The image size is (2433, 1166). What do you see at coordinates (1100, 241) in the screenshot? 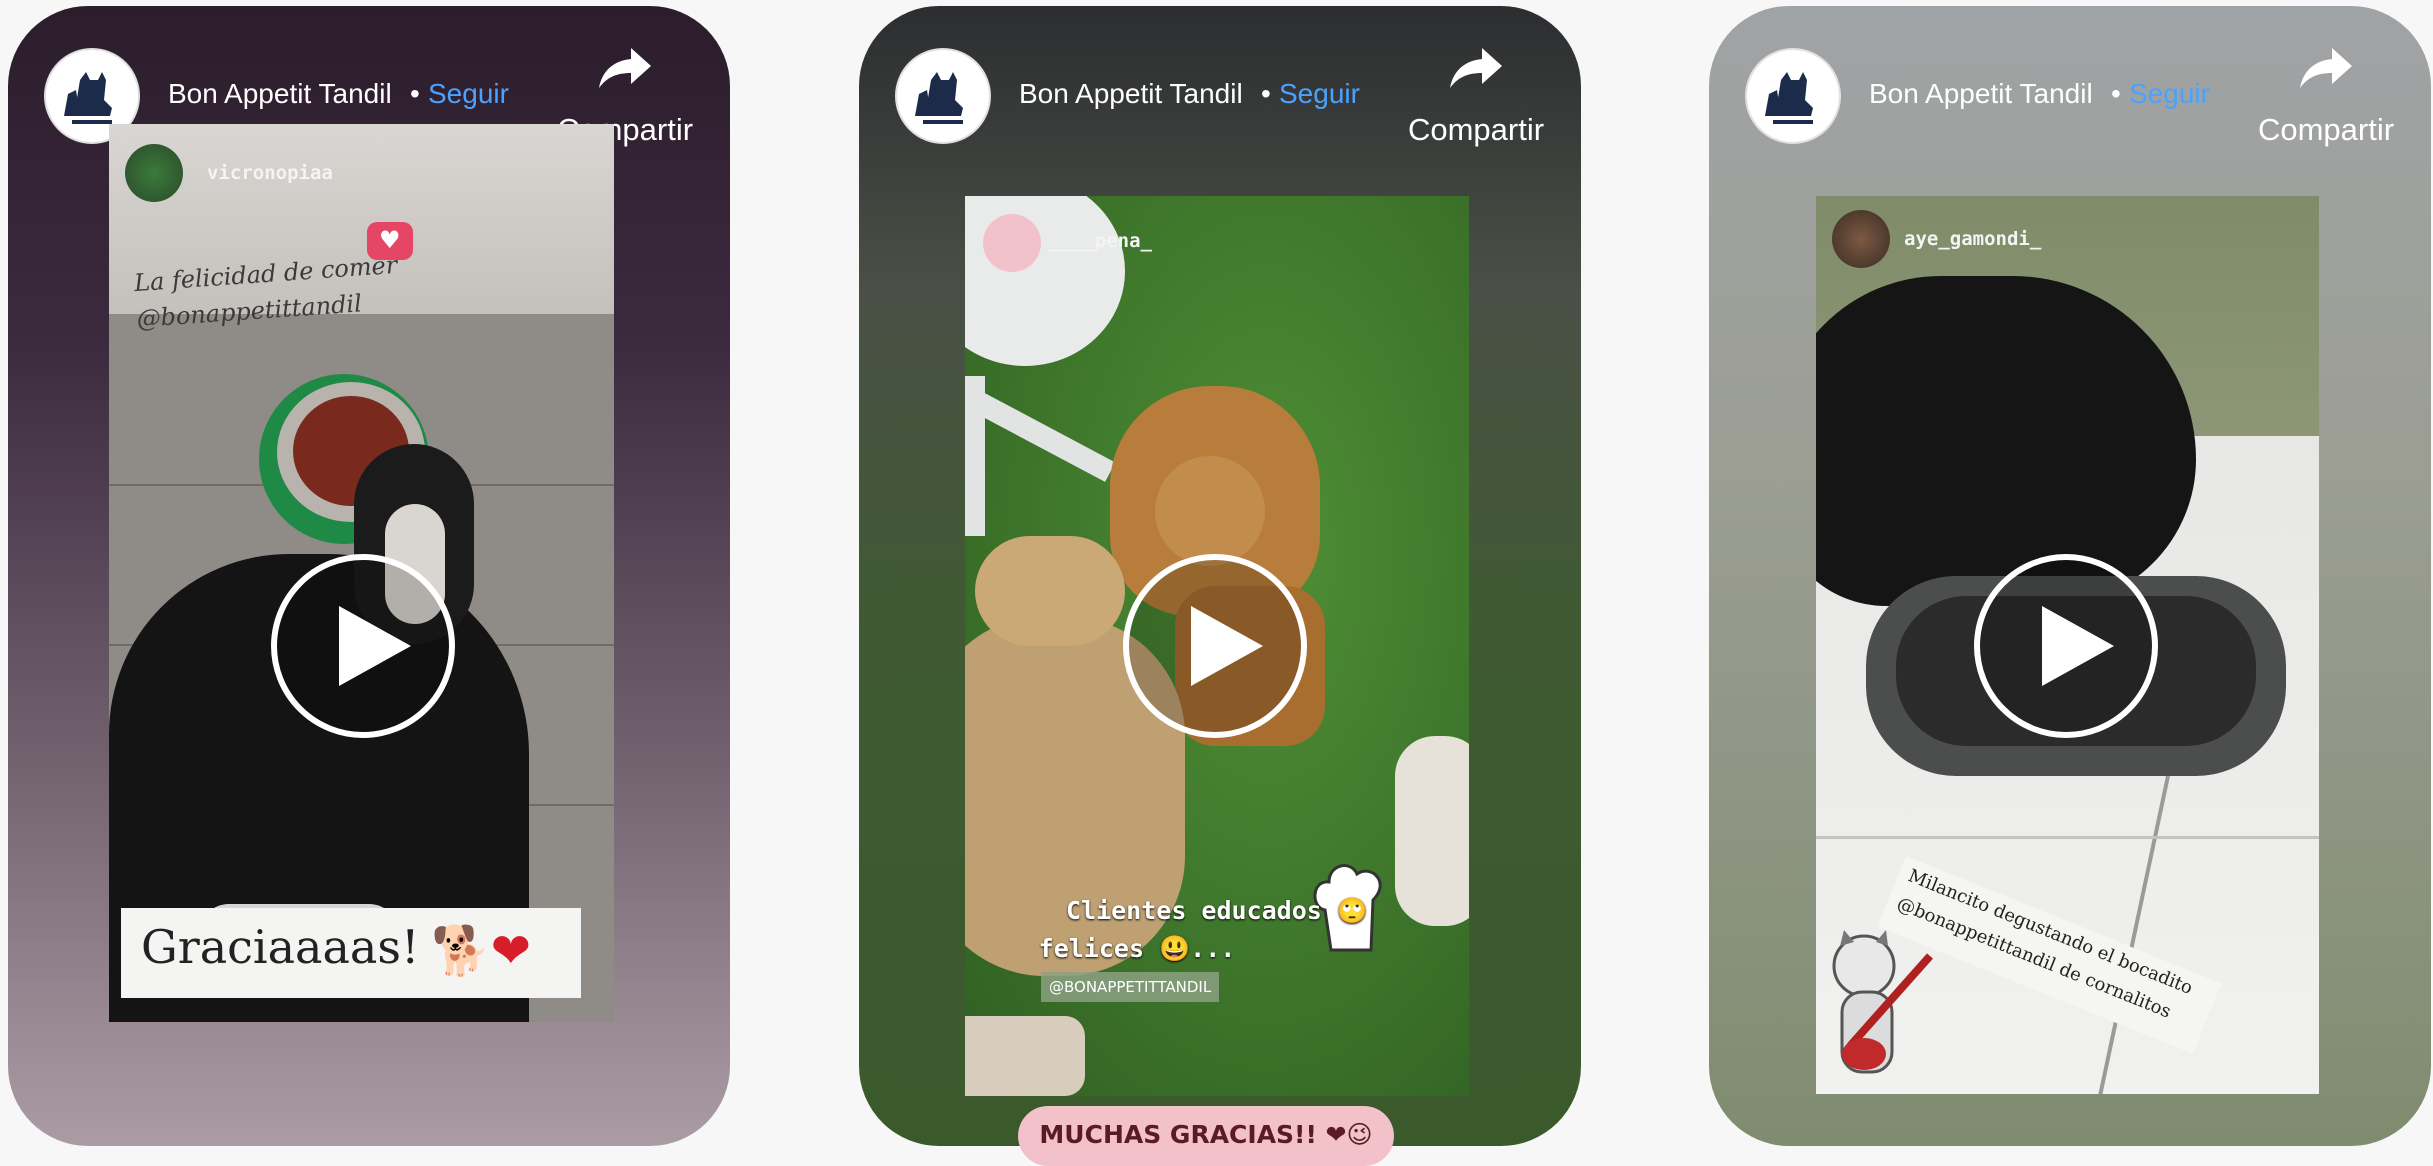
I see `story-username: ____pena_` at bounding box center [1100, 241].